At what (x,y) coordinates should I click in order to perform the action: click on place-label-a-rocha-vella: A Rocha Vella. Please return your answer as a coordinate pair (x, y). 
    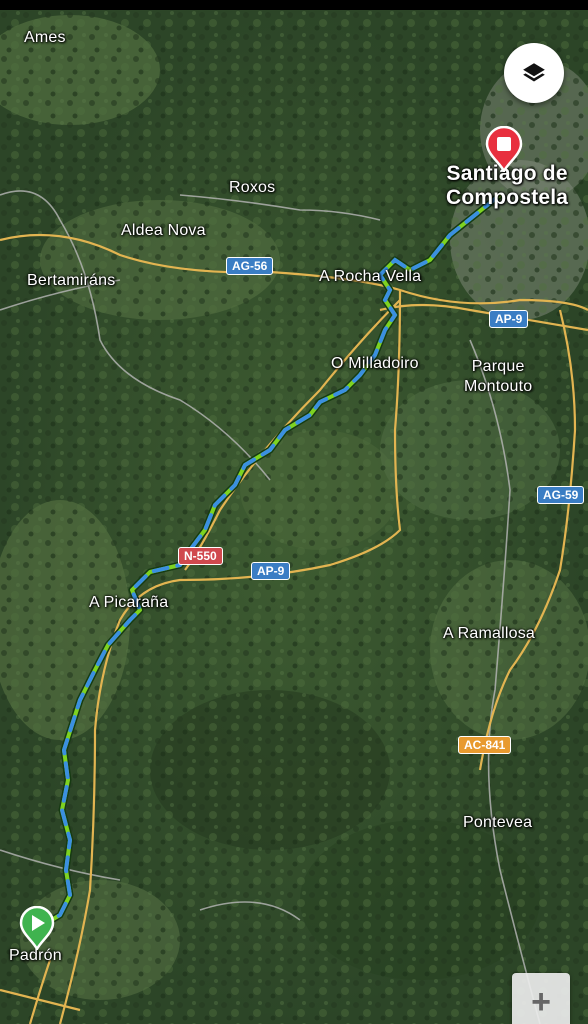
    Looking at the image, I should click on (370, 276).